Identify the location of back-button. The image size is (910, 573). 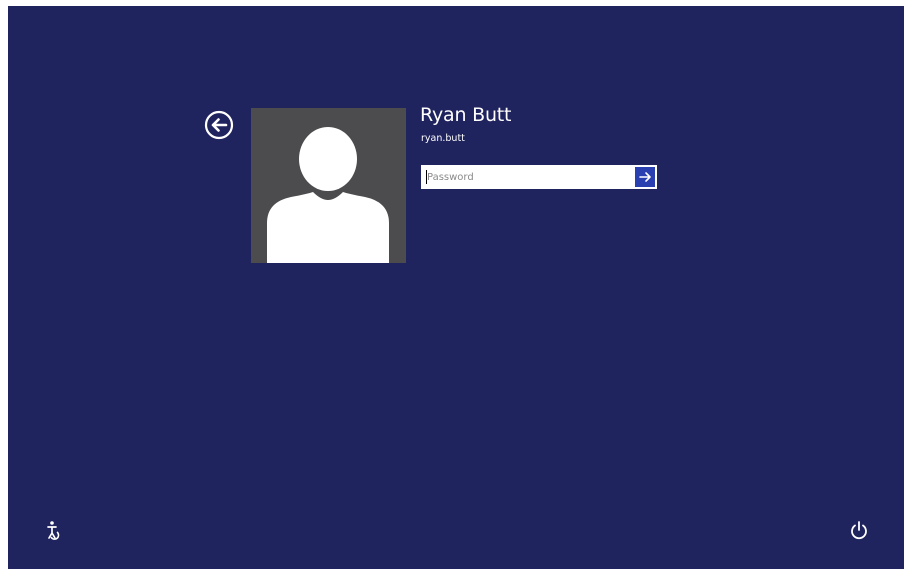
(219, 125).